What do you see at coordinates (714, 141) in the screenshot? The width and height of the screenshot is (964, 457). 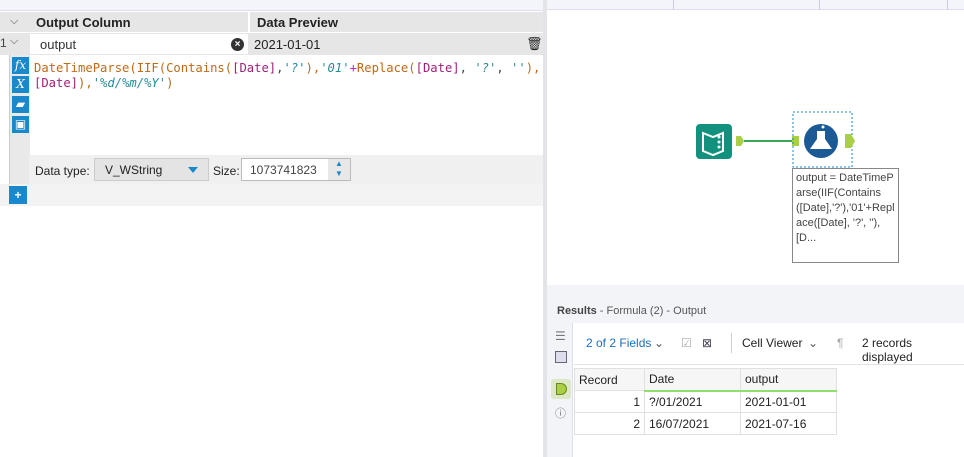 I see `input-data-tool-icon` at bounding box center [714, 141].